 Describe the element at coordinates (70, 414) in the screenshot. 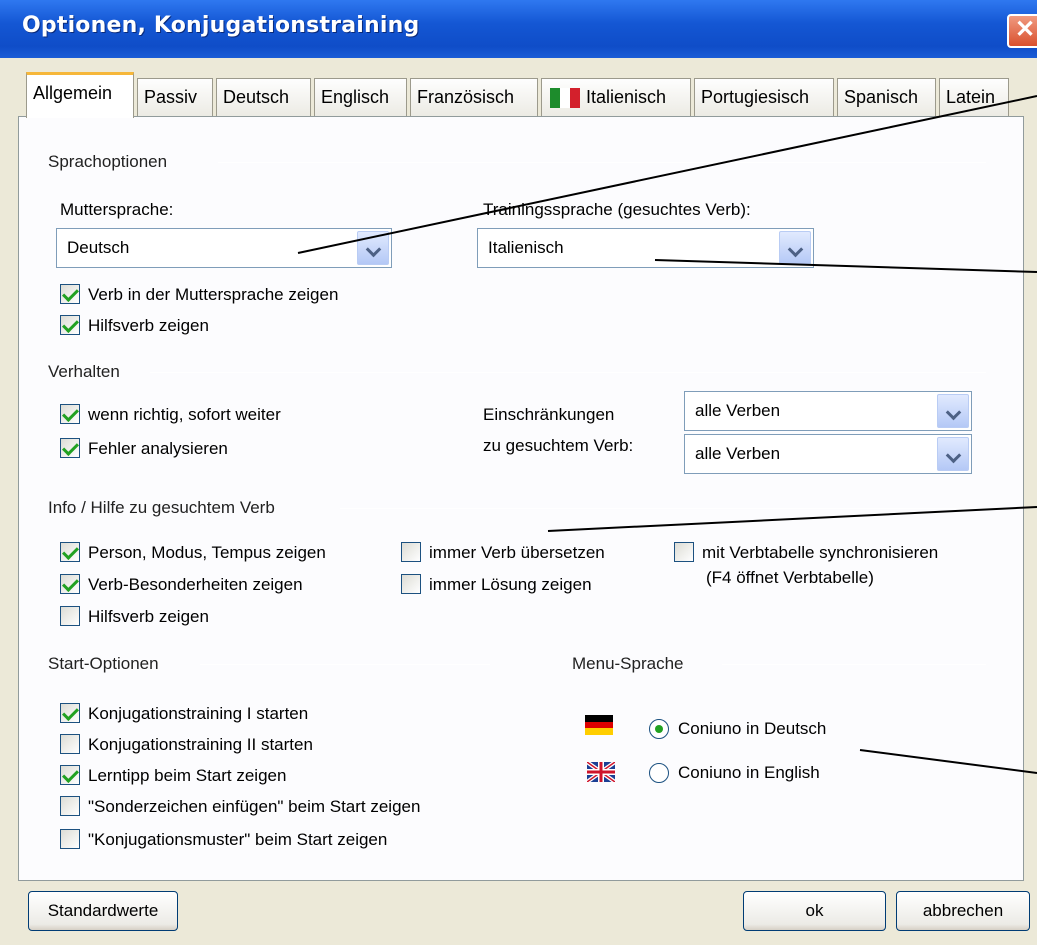

I see `richtig-weiter-checkbox` at that location.